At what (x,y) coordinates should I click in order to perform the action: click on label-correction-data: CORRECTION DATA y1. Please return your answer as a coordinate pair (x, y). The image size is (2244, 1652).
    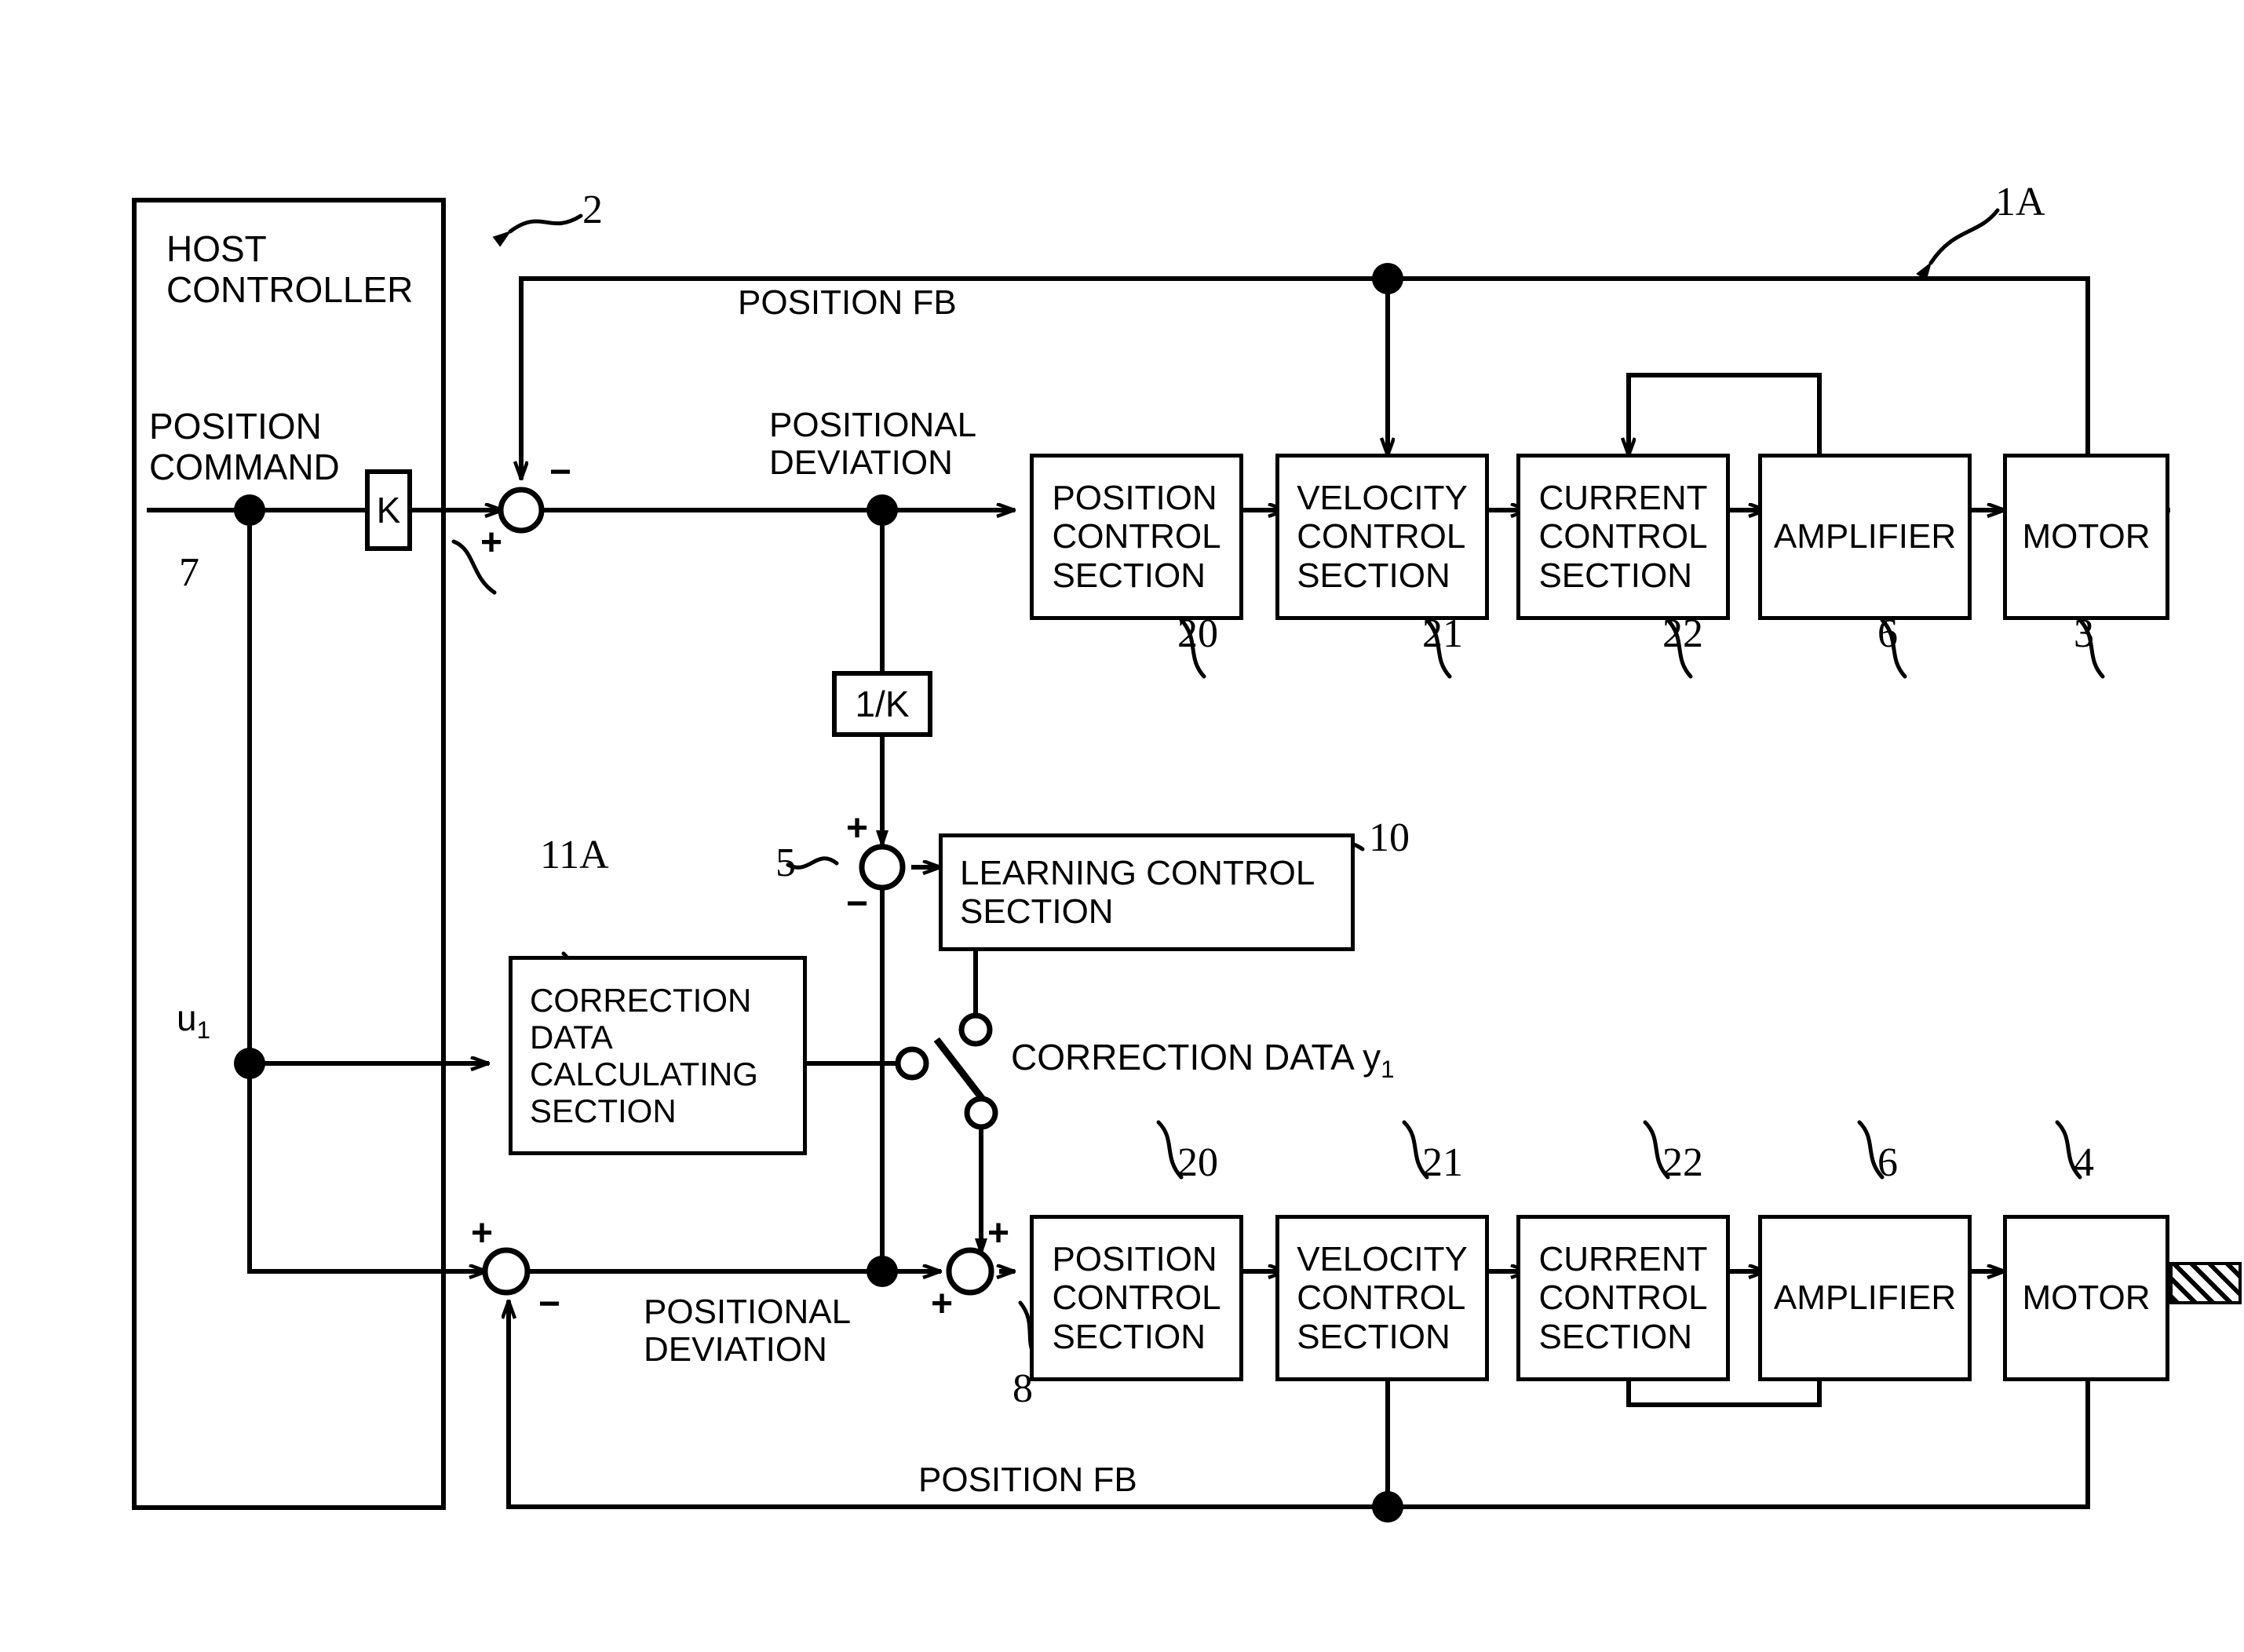
    Looking at the image, I should click on (1203, 1060).